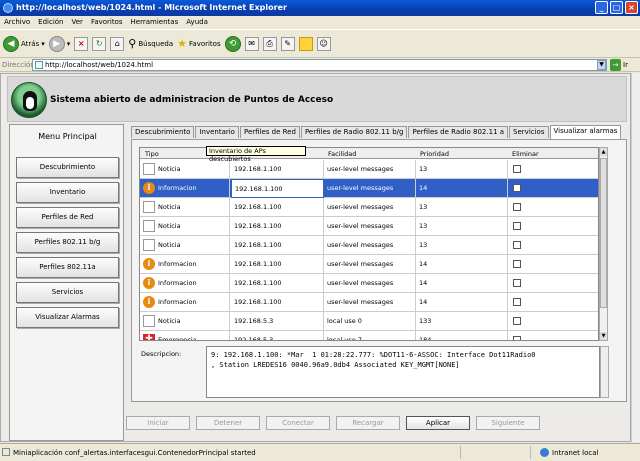 Image resolution: width=640 pixels, height=461 pixels. I want to click on chevron-down-icon: ▾, so click(43, 43).